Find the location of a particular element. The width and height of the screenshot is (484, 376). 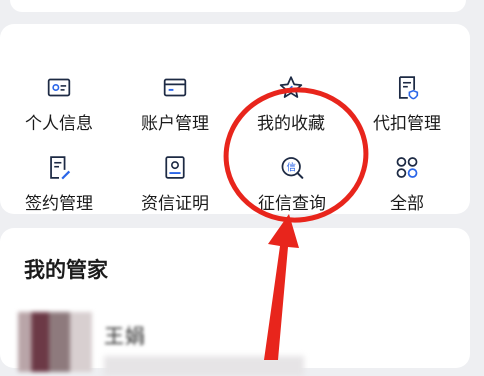

grid-item-label: 账户管理 is located at coordinates (175, 124).